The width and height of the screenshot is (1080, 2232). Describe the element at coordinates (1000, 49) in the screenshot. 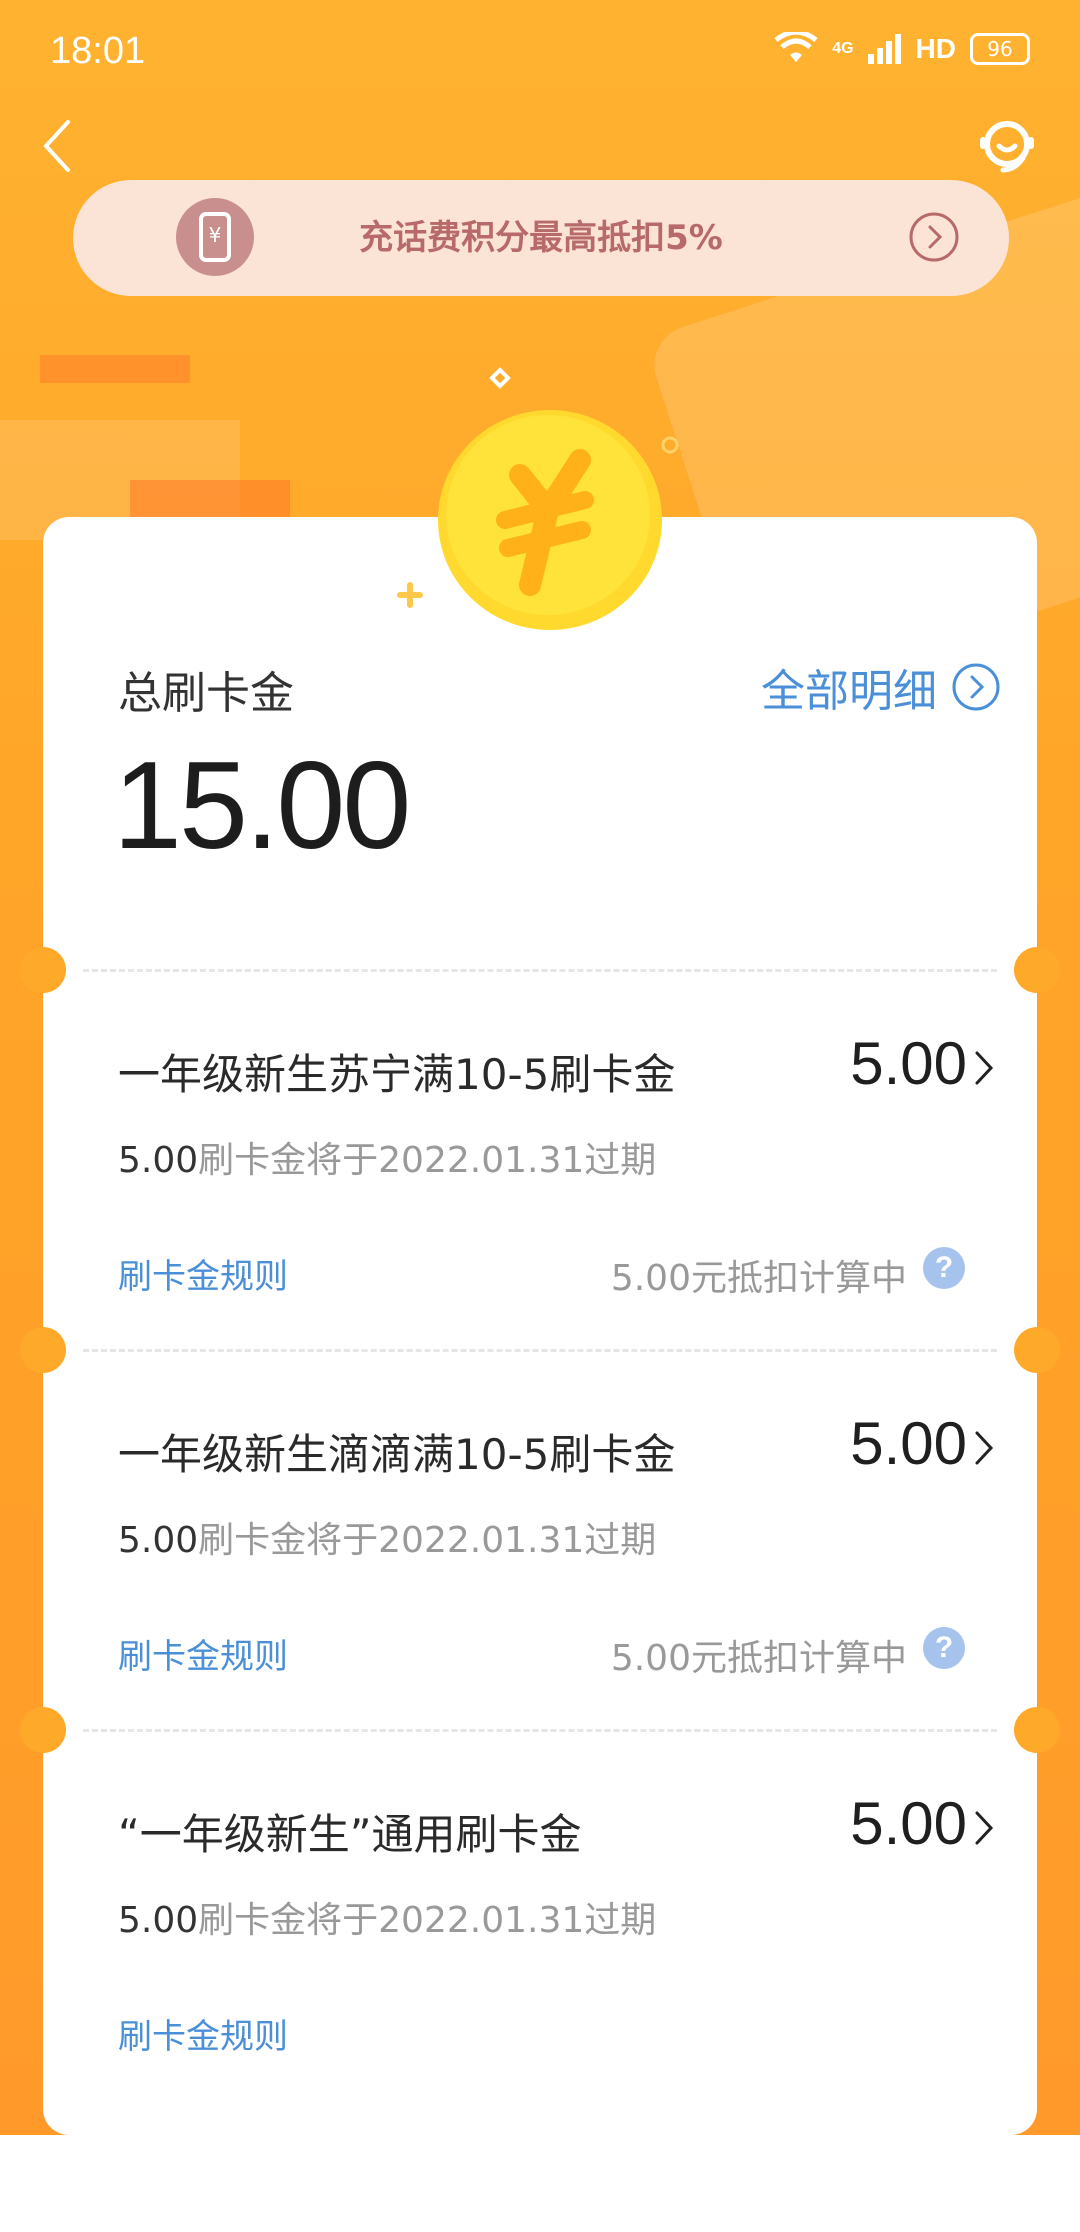

I see `battery-icon: 96` at that location.